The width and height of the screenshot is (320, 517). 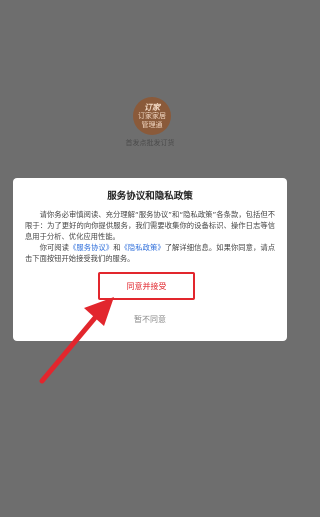 What do you see at coordinates (76, 340) in the screenshot?
I see `annotation-arrow-icon` at bounding box center [76, 340].